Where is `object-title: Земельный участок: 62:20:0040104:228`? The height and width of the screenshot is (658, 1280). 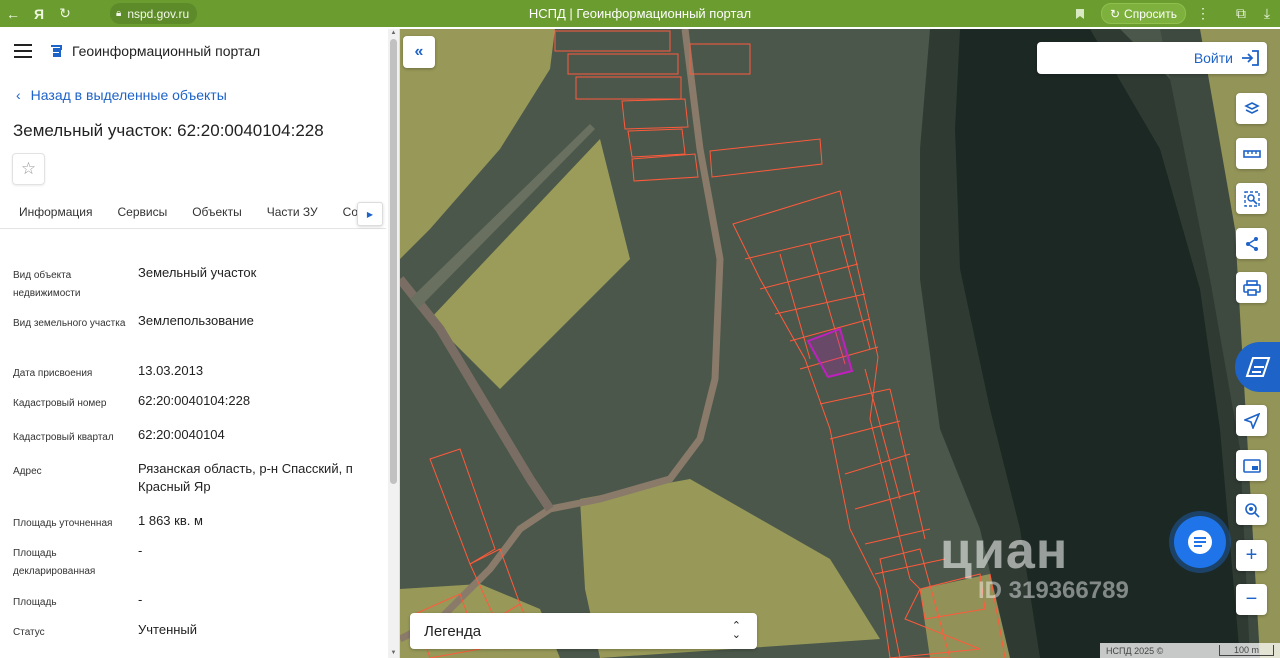
object-title: Земельный участок: 62:20:0040104:228 is located at coordinates (168, 130).